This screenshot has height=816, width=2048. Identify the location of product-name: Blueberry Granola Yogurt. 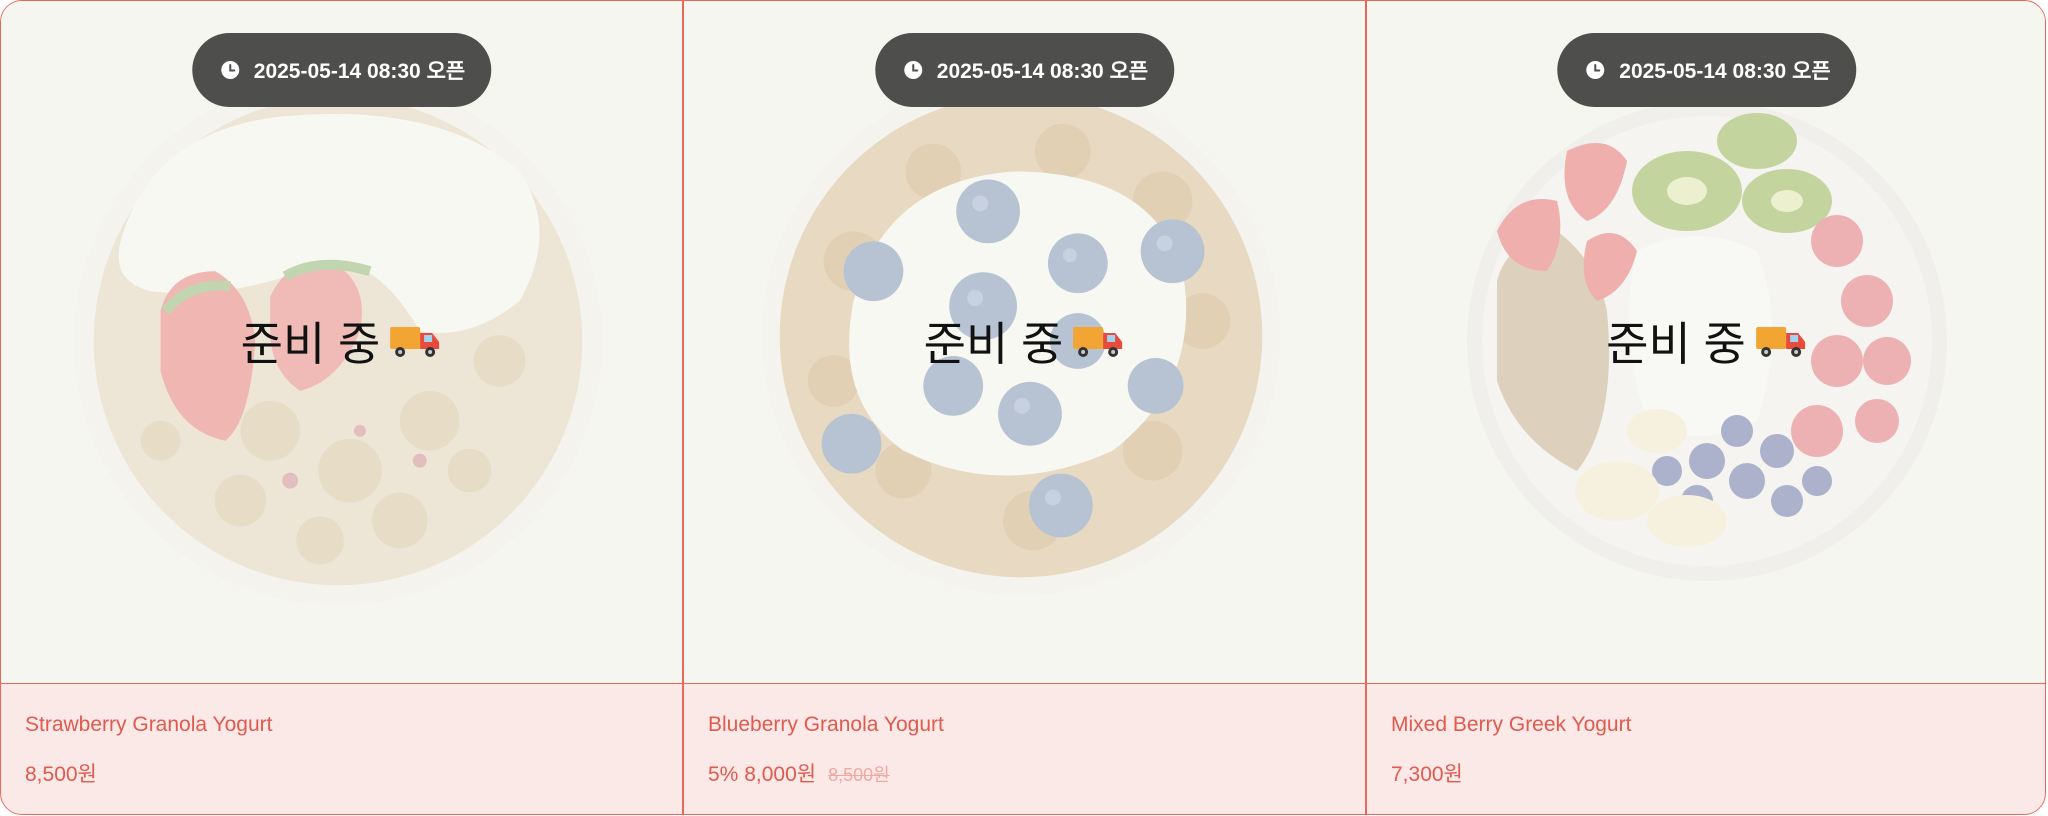
(1024, 725).